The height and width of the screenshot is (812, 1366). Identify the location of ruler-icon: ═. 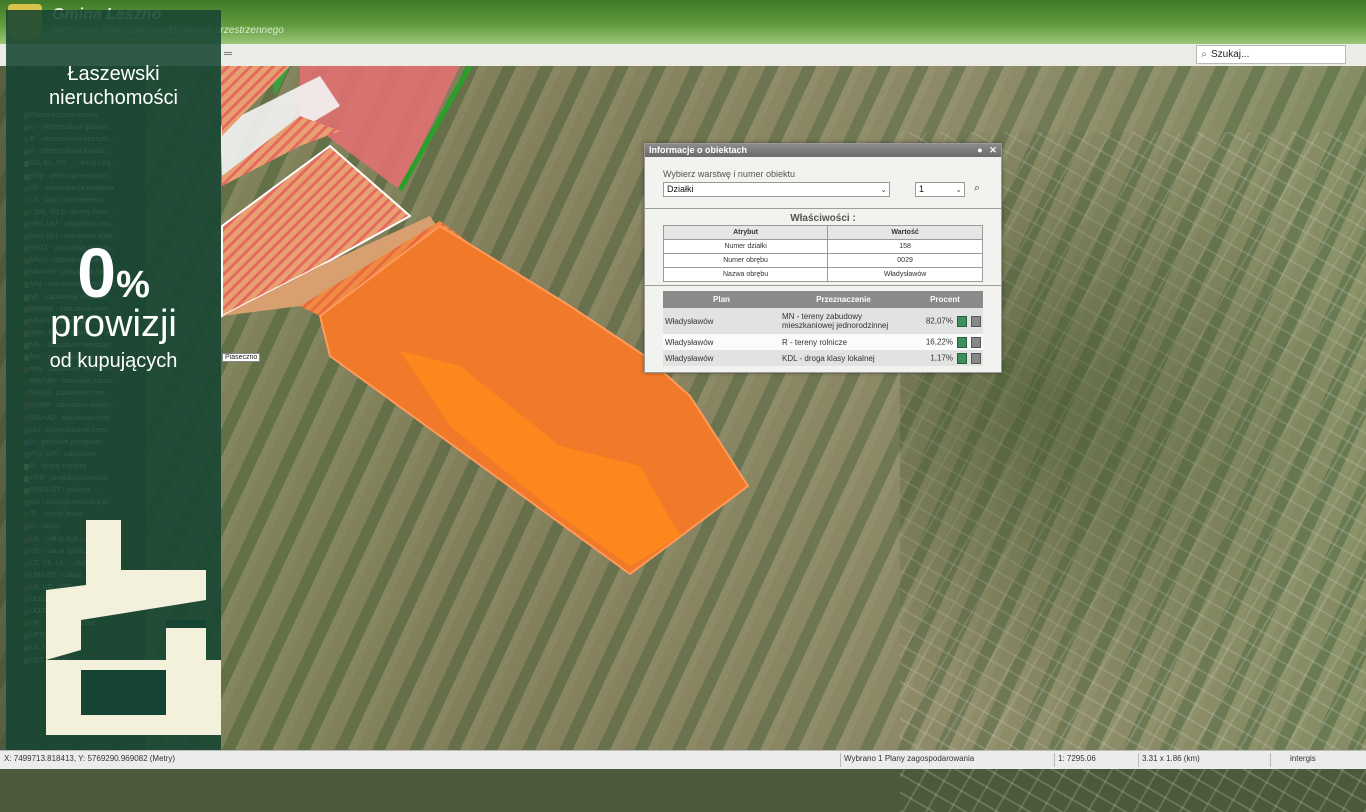
(228, 54).